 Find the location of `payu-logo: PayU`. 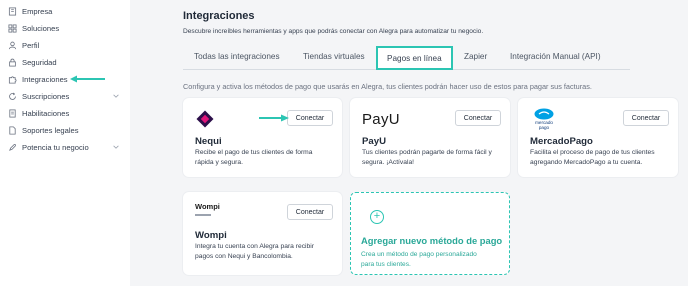

payu-logo: PayU is located at coordinates (381, 119).